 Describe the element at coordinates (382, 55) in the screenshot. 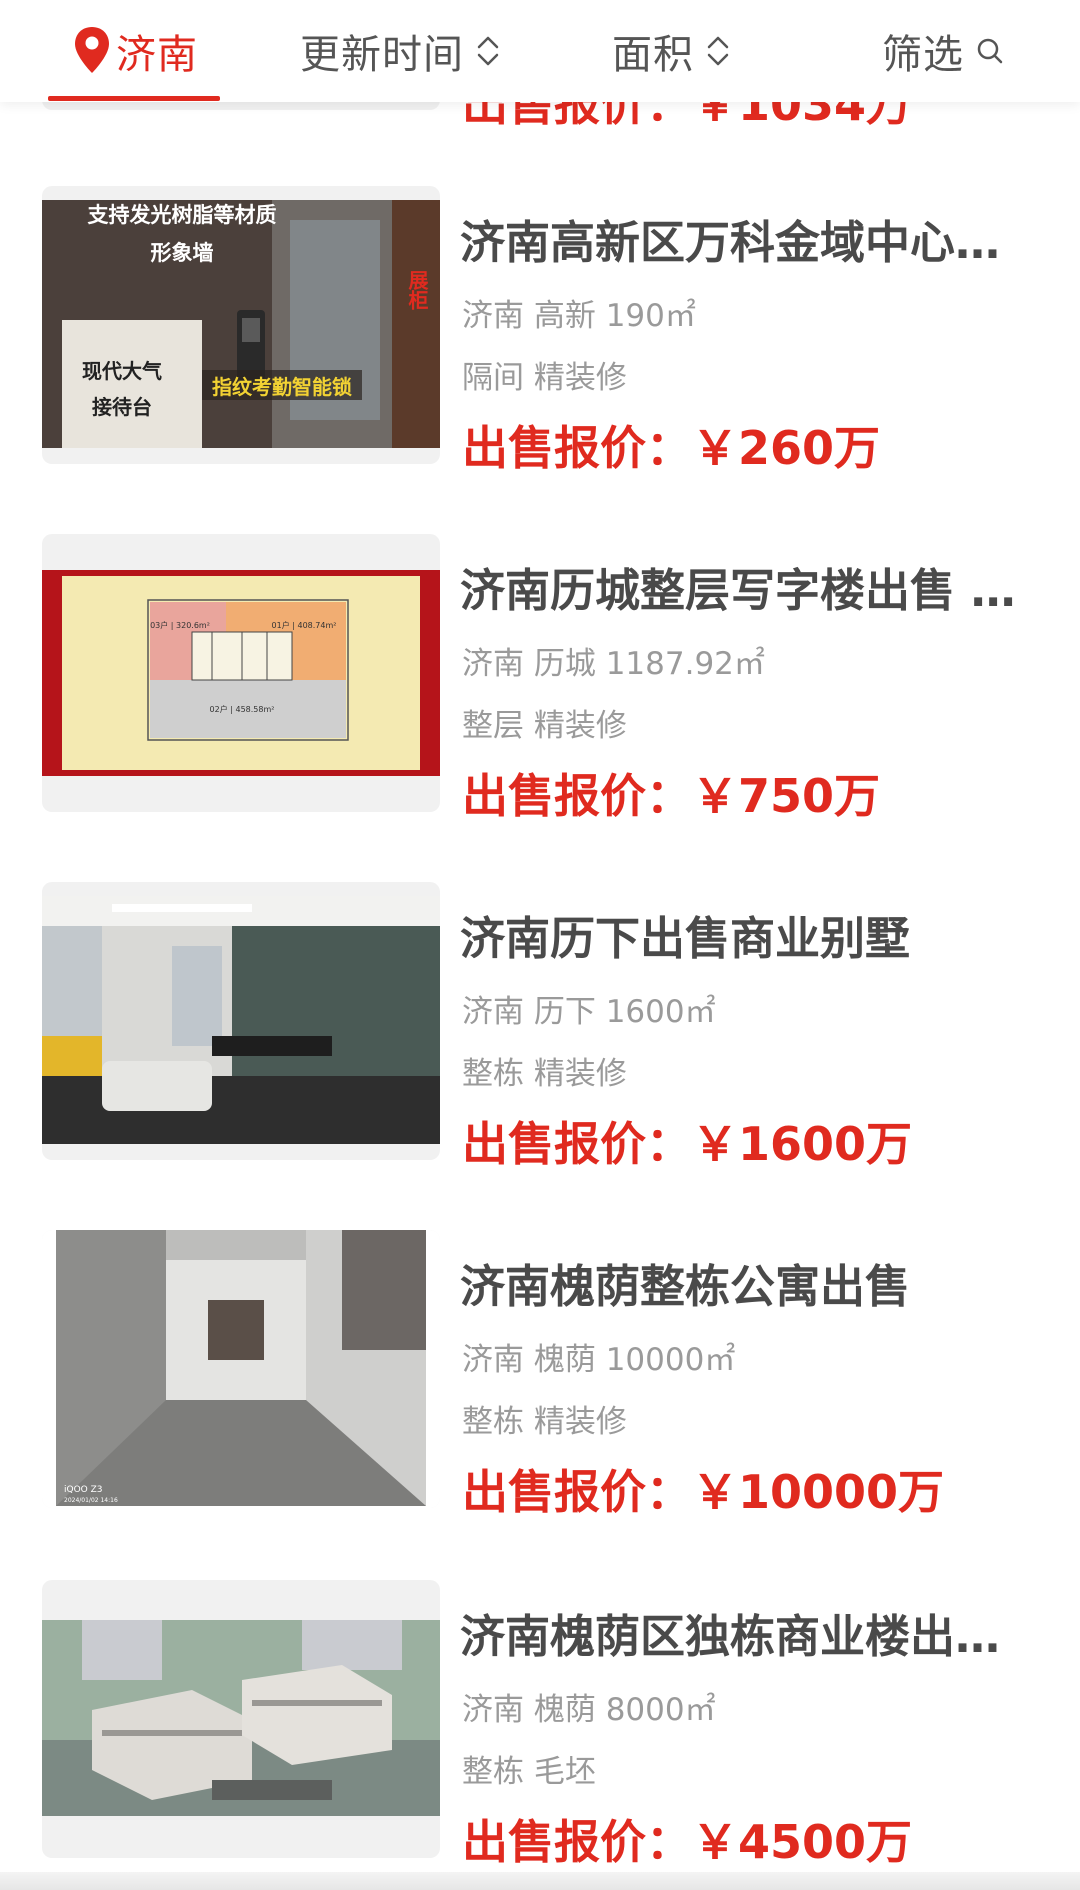

I see `sort-time-label: 更新时间` at that location.